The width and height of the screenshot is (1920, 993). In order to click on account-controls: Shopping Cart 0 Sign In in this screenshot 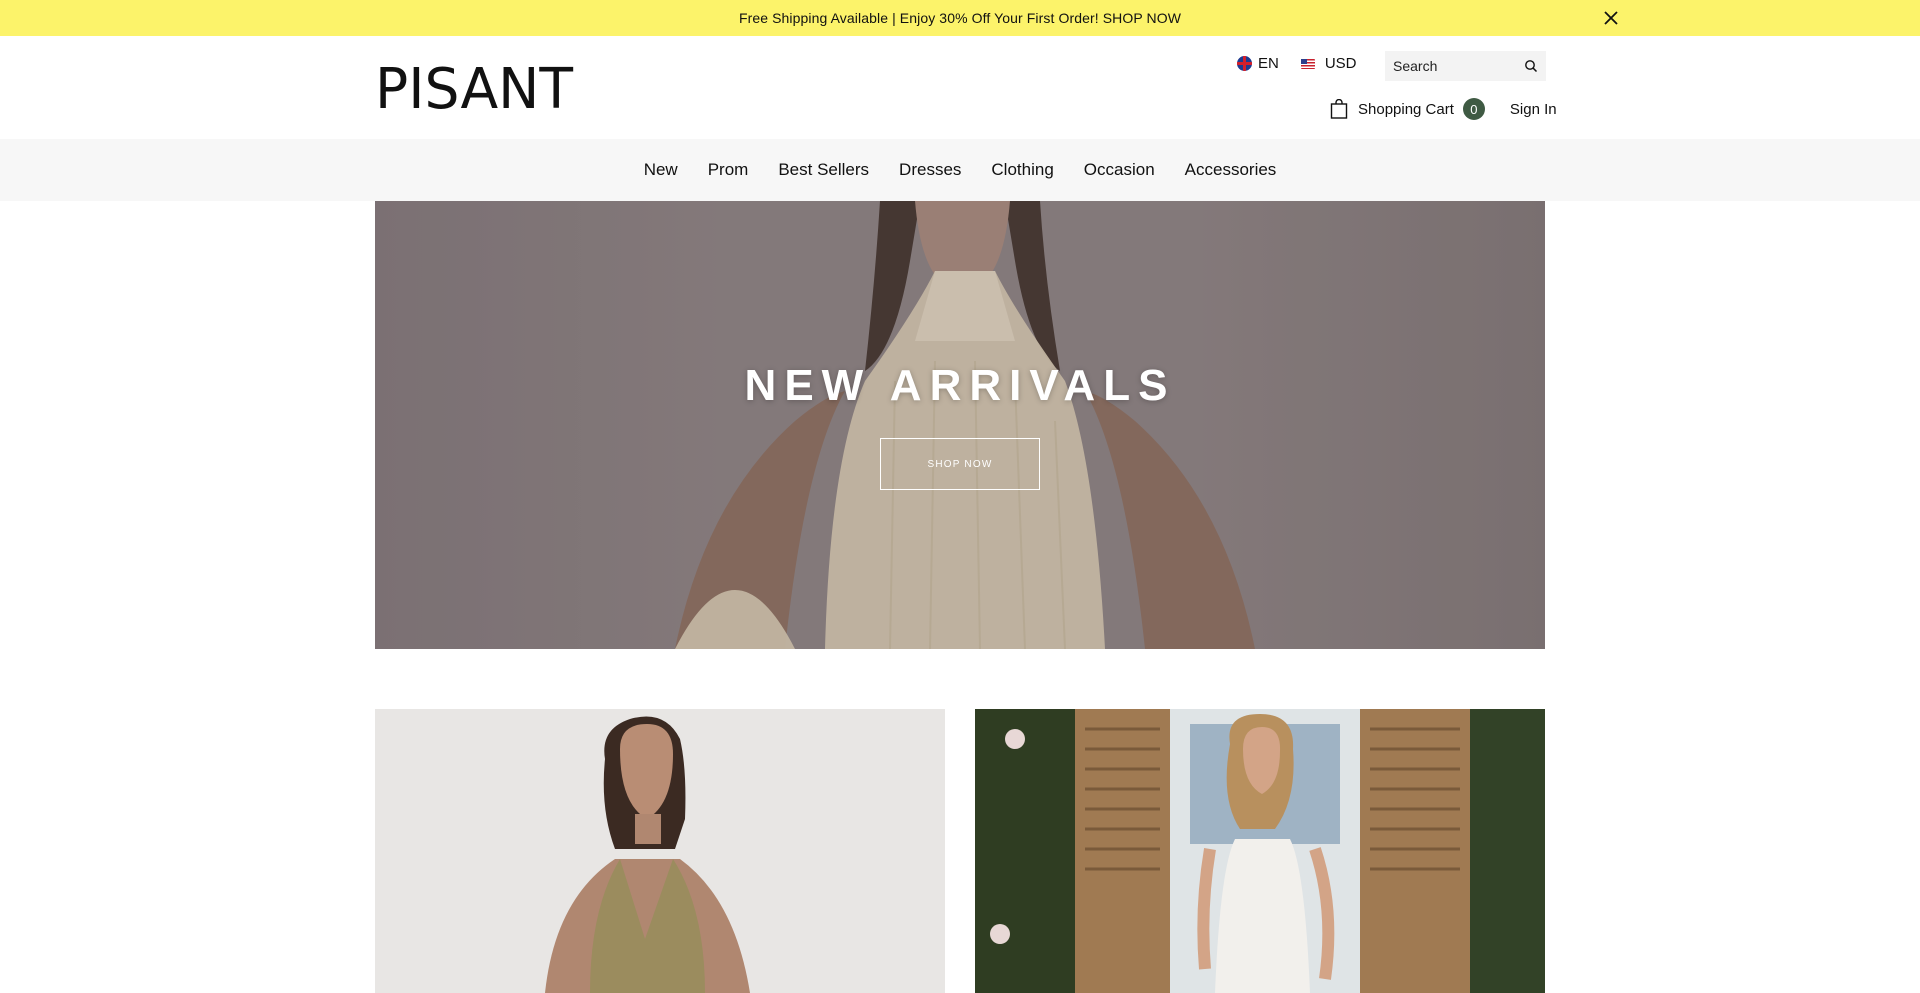, I will do `click(1443, 109)`.